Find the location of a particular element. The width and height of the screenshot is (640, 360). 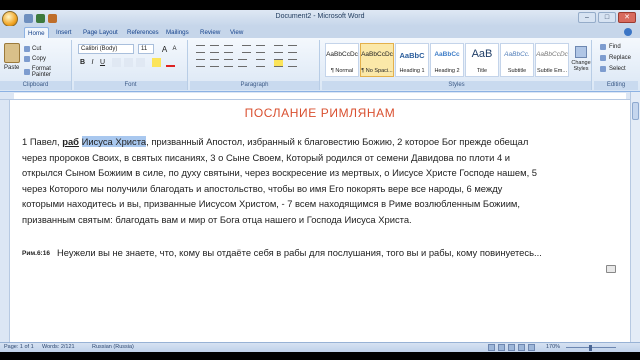

paste-icon is located at coordinates (12, 53).